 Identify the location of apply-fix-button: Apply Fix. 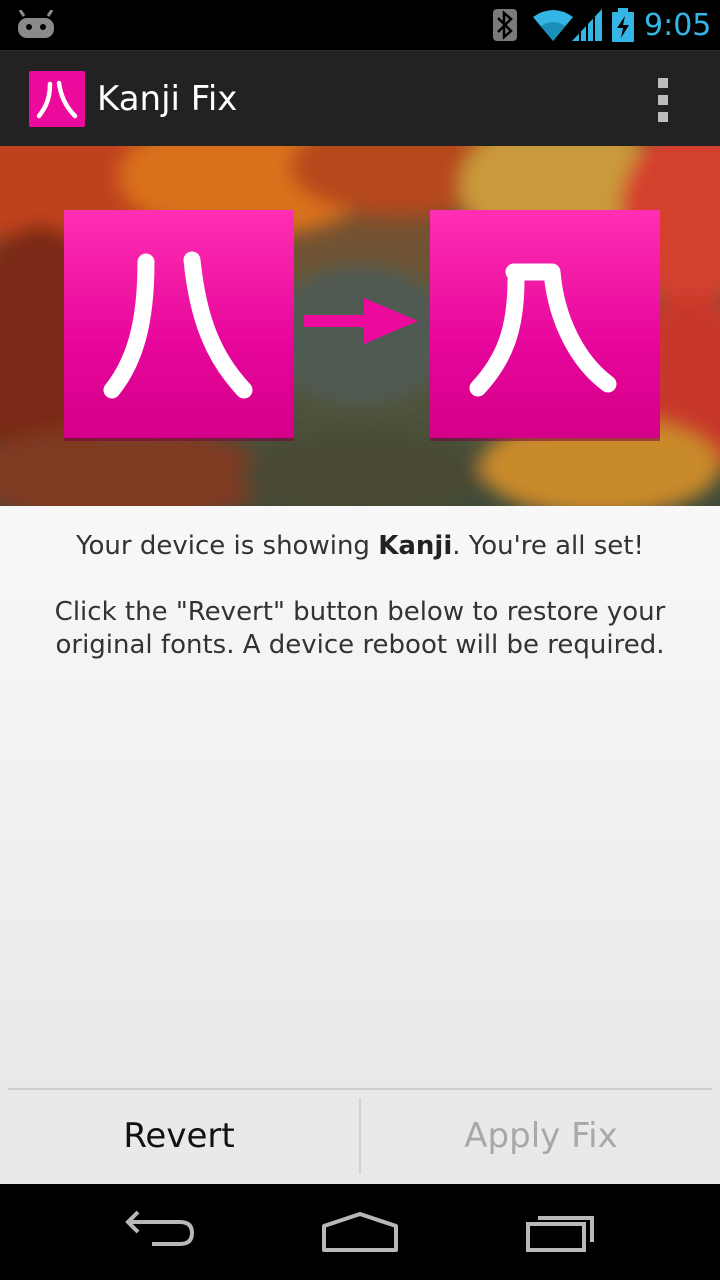
(541, 1136).